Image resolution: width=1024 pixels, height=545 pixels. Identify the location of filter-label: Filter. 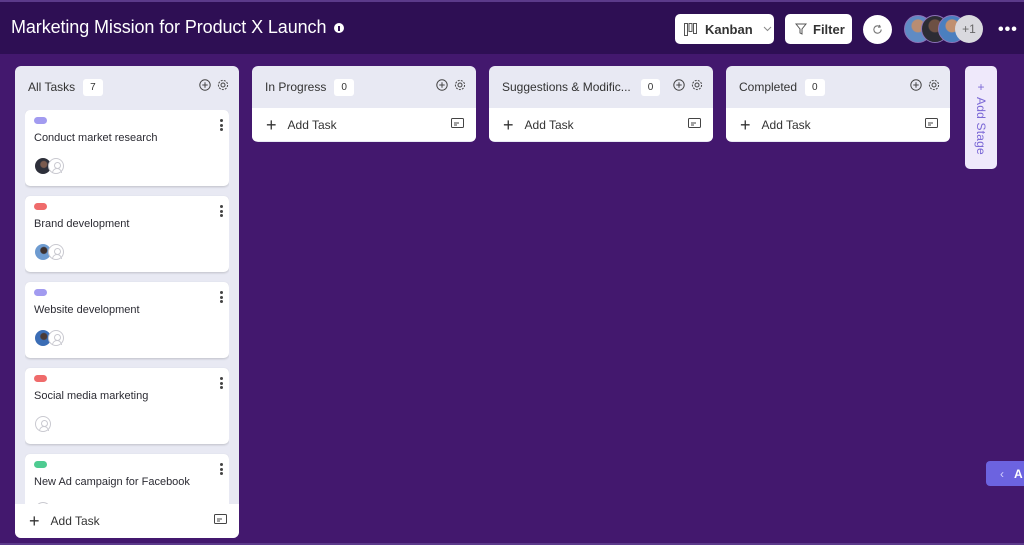
(829, 29).